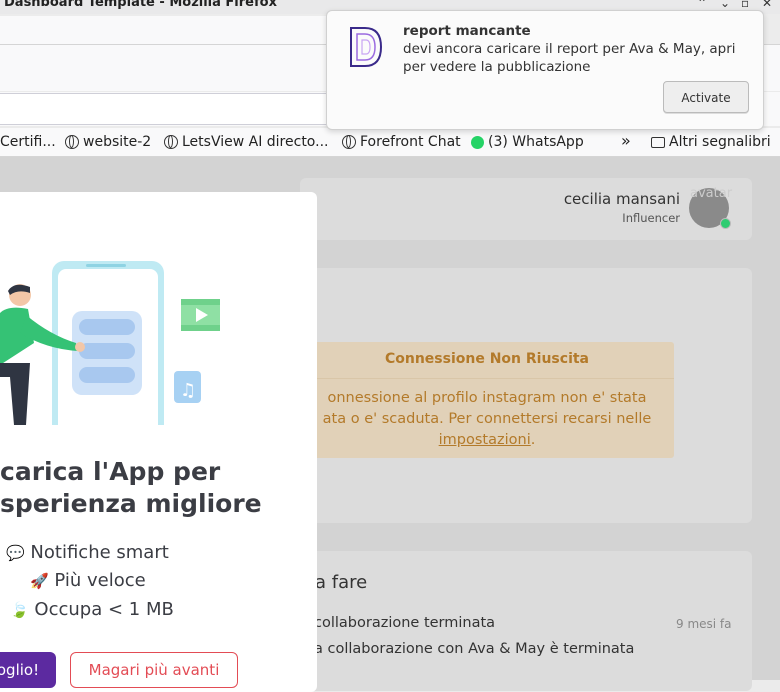 Image resolution: width=780 pixels, height=692 pixels. I want to click on app-logo-icon, so click(366, 47).